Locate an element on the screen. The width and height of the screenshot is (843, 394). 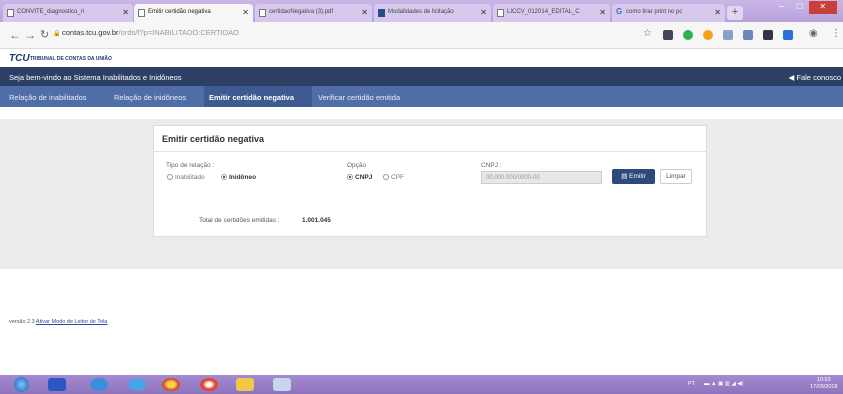
minimize-icon: ─ is located at coordinates (782, 7).